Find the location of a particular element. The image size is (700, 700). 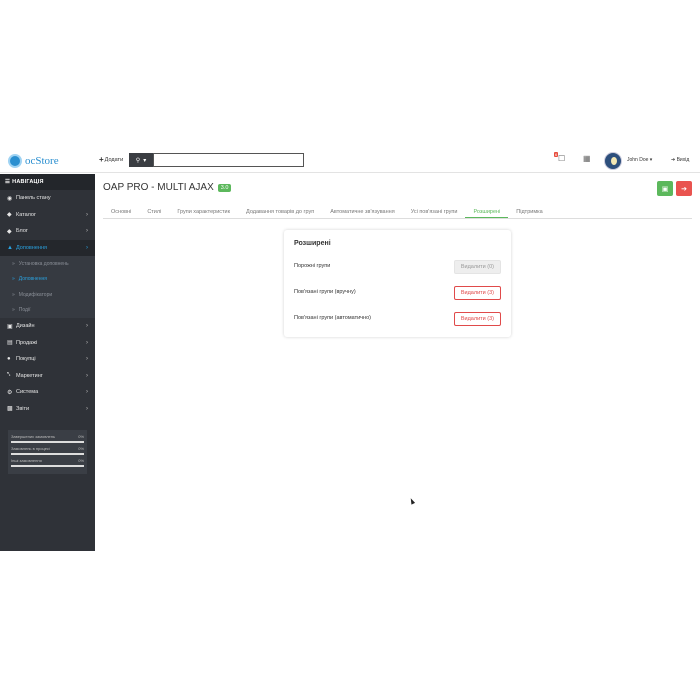

sidebar-item-label: Каталог is located at coordinates (26, 214).